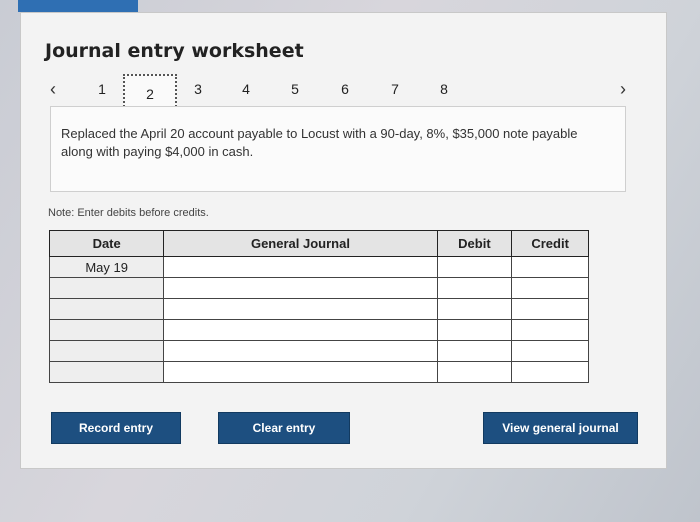  What do you see at coordinates (174, 51) in the screenshot?
I see `page-title: Journal entry worksheet` at bounding box center [174, 51].